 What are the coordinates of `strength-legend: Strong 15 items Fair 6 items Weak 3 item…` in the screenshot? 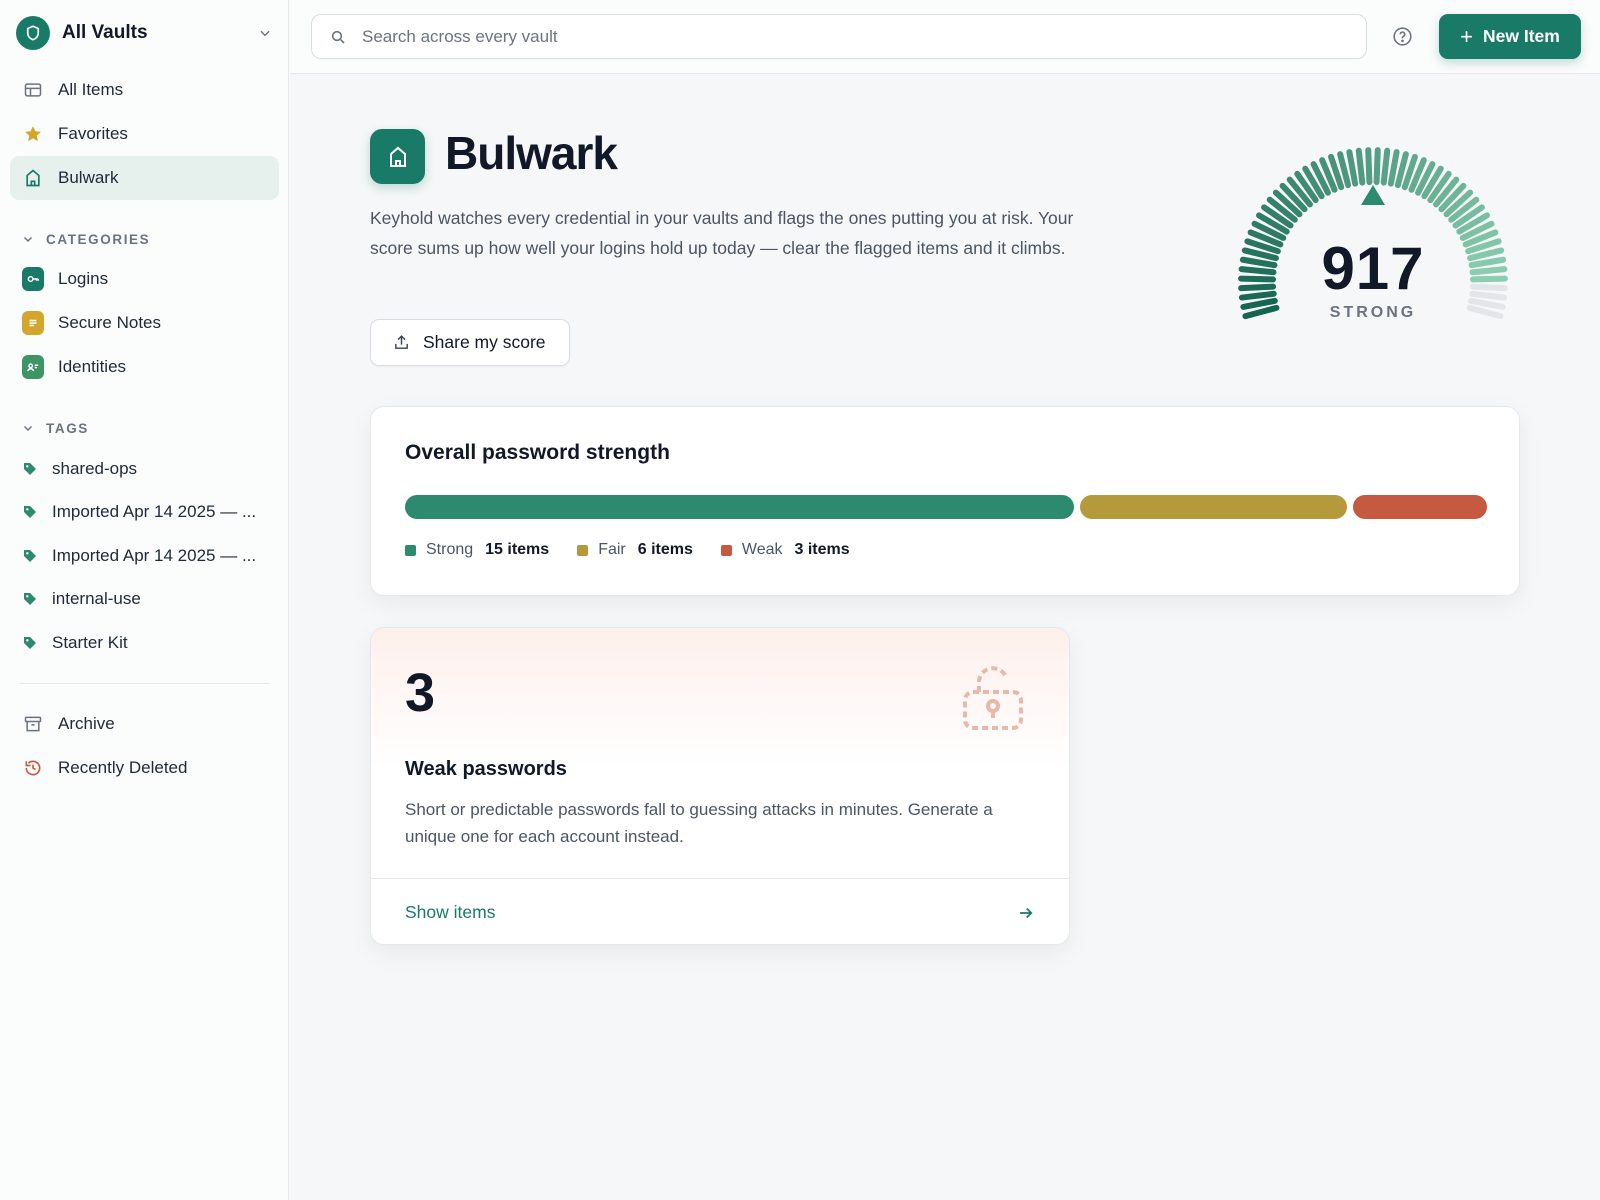 It's located at (641, 550).